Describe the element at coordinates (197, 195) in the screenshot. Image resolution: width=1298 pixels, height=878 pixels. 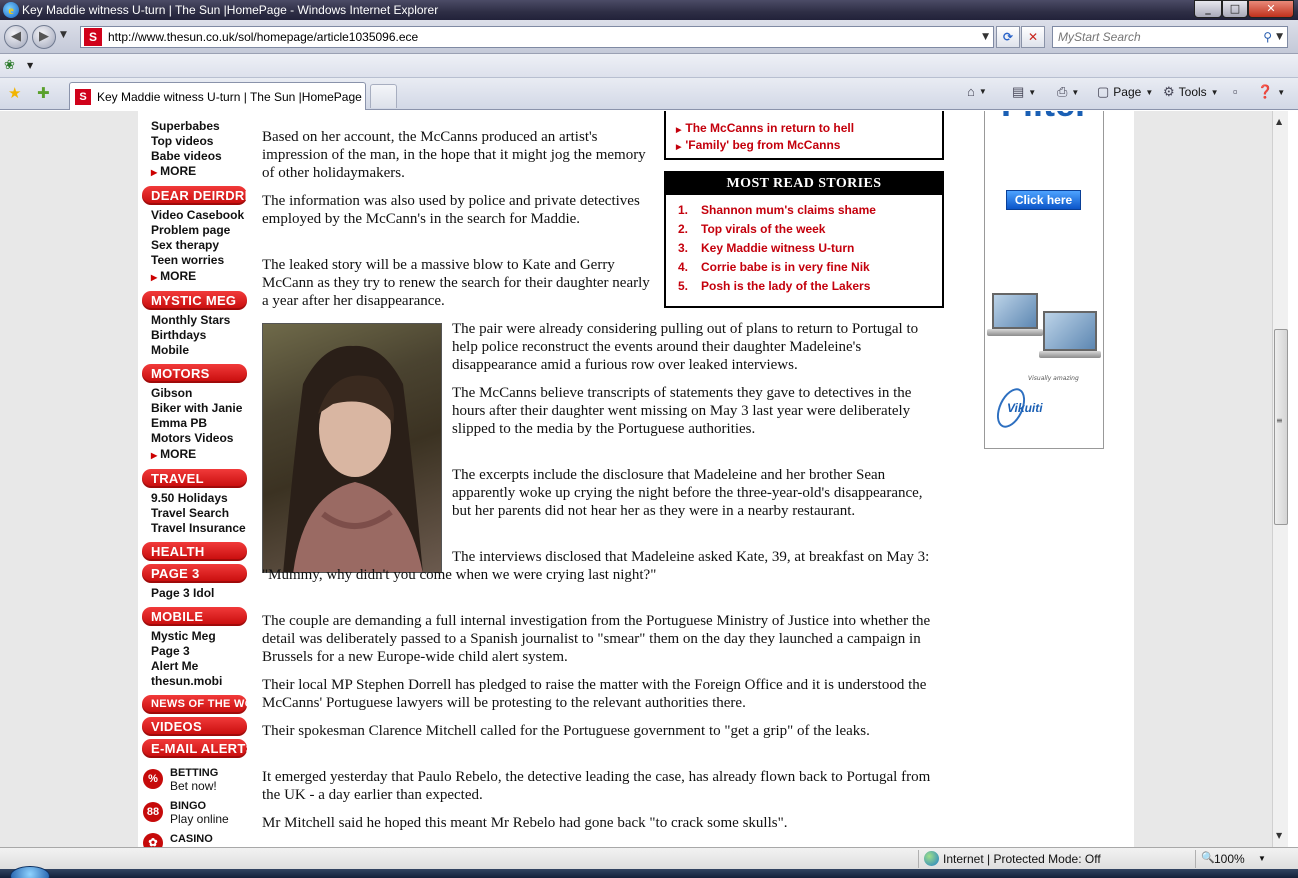
I see `nav-header-dear-deirdre: DEAR DEIRDRE` at that location.